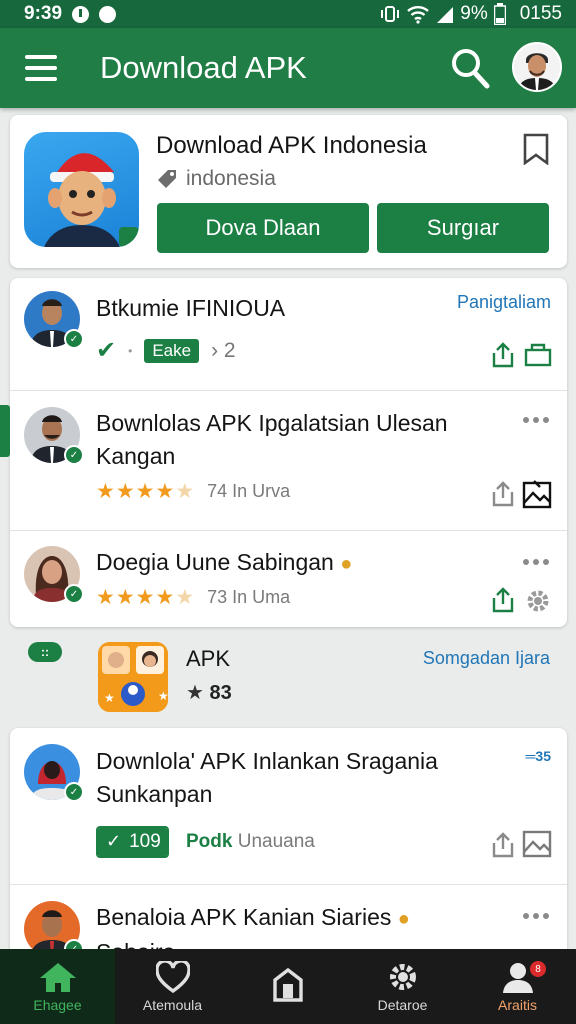 This screenshot has width=576, height=1024. What do you see at coordinates (517, 977) in the screenshot?
I see `user-icon` at bounding box center [517, 977].